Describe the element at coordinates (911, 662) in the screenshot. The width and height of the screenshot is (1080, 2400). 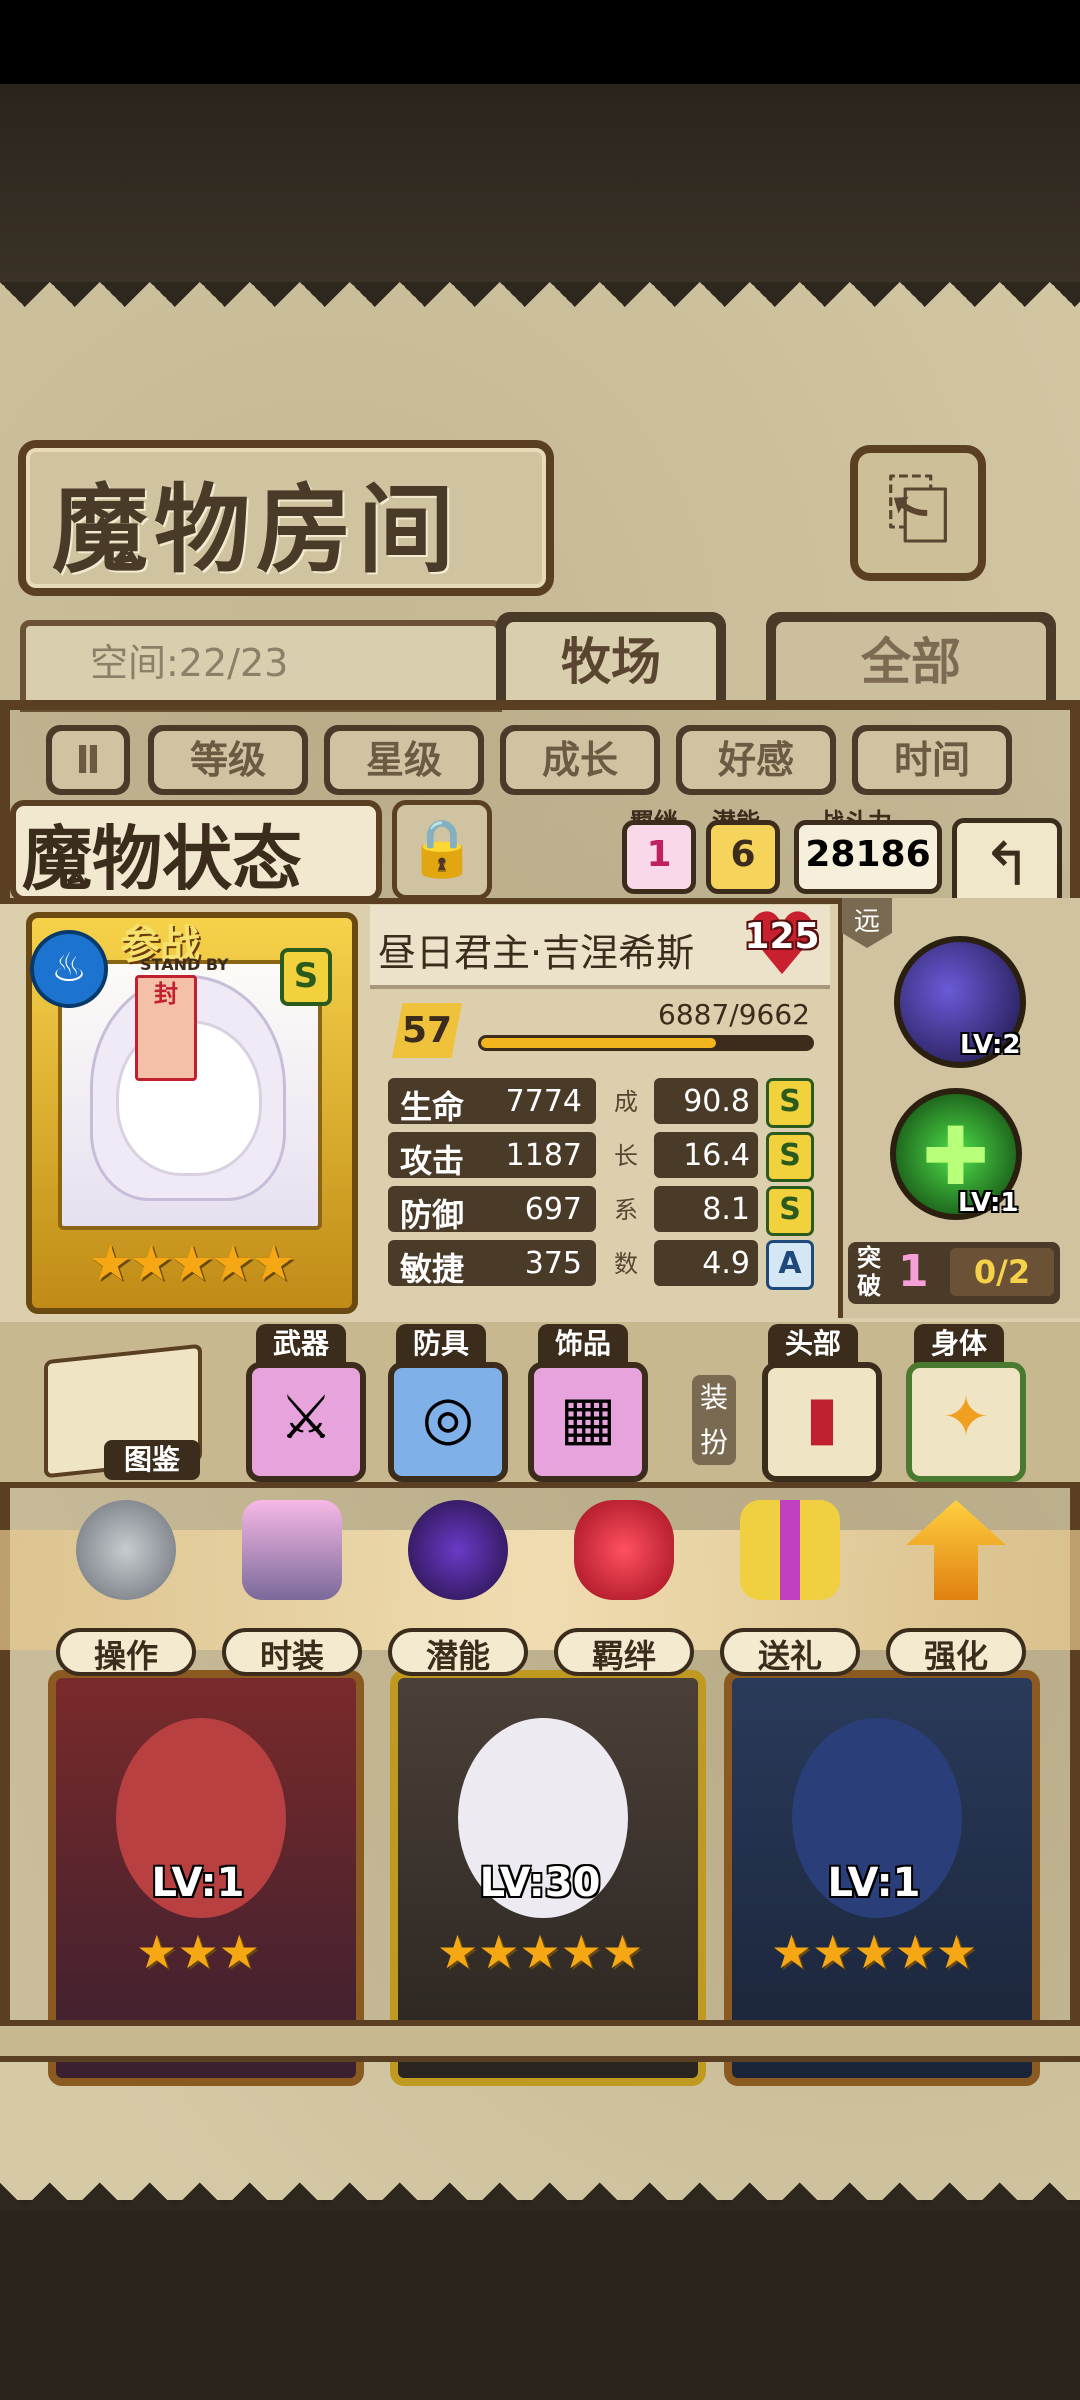
I see `tab-label: 全部` at that location.